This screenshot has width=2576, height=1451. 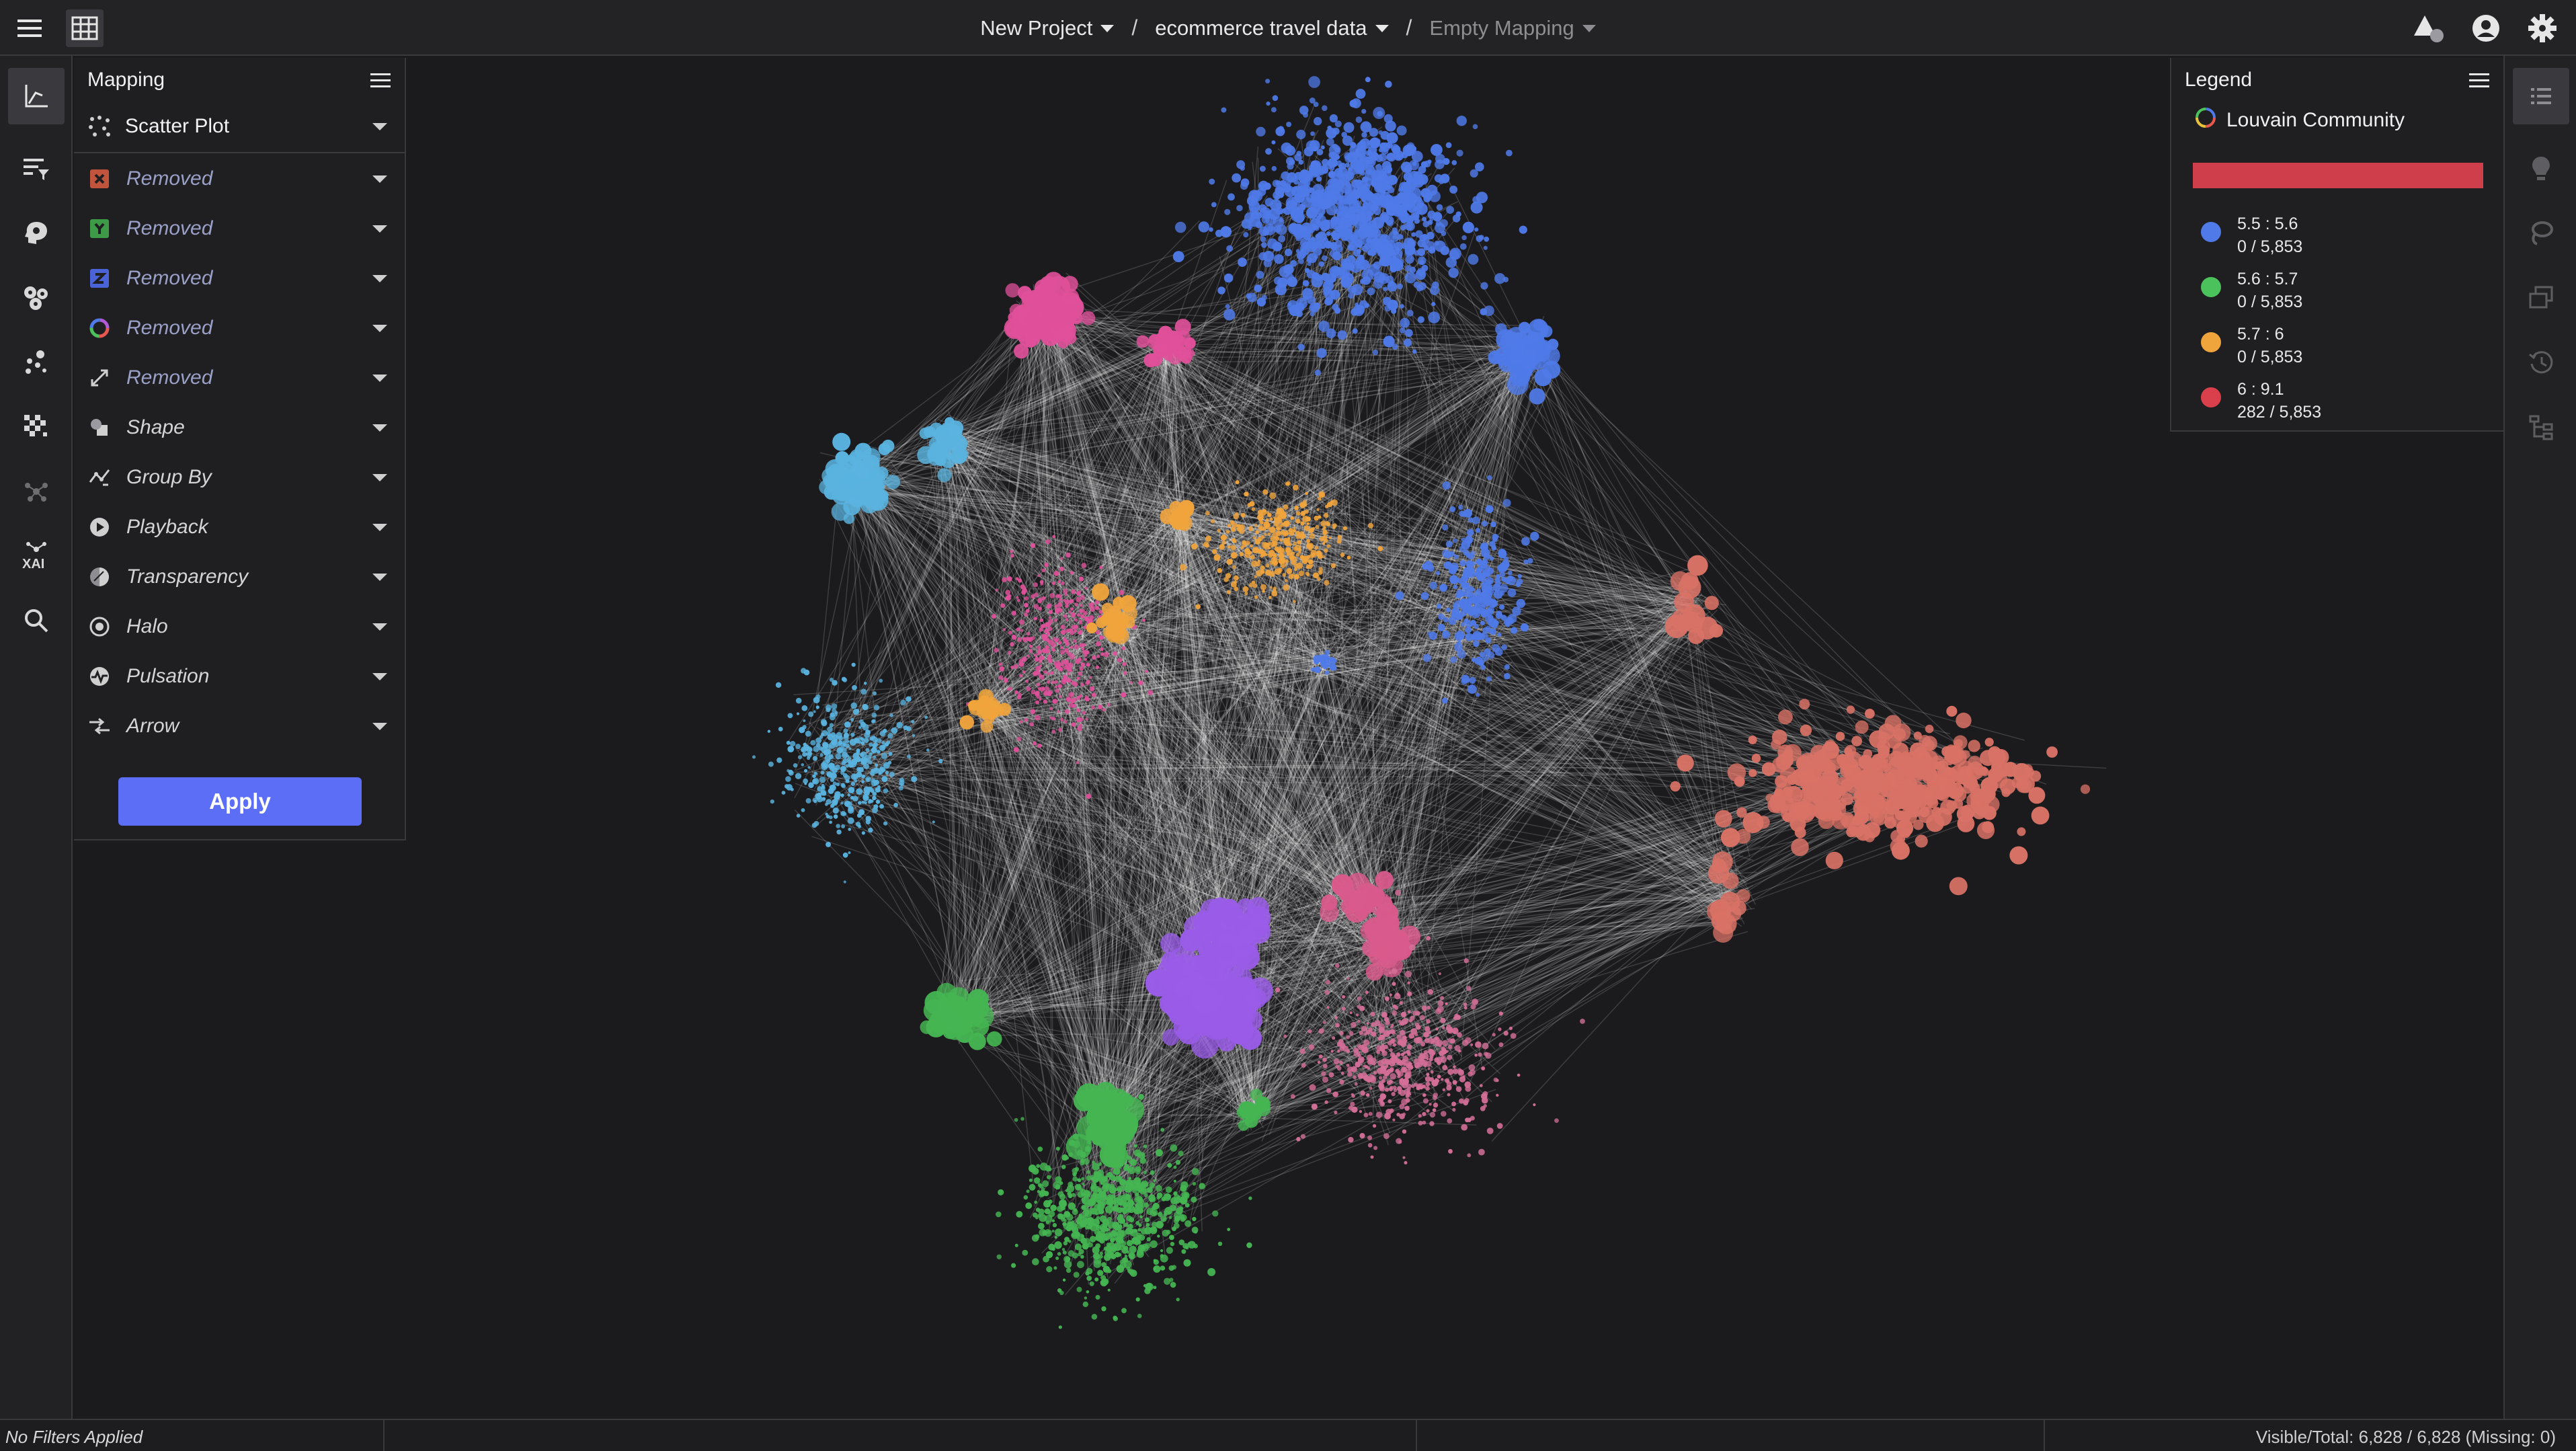 I want to click on rail-hierarchy-button, so click(x=2541, y=427).